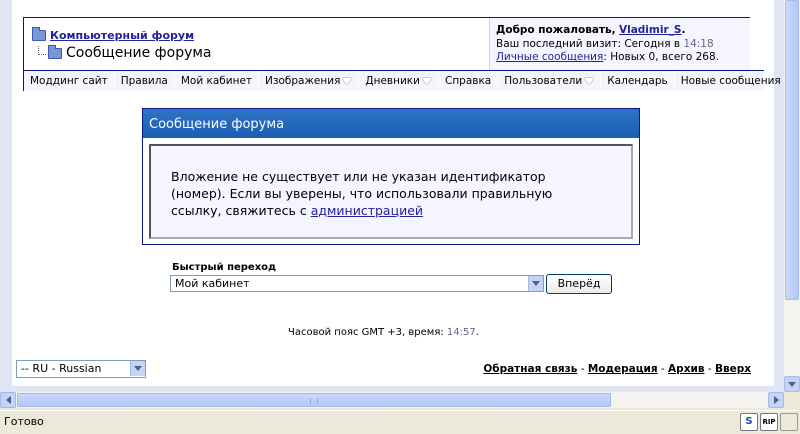  I want to click on quick-jump-go-button: Вперёд, so click(579, 284).